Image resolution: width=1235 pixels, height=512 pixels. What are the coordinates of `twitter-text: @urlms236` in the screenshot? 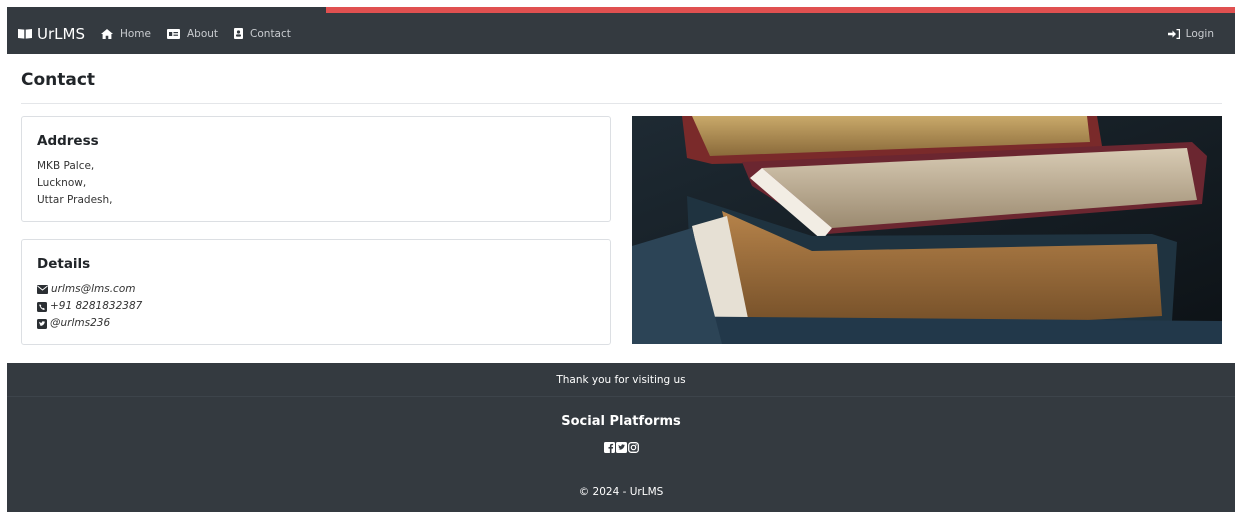 It's located at (80, 323).